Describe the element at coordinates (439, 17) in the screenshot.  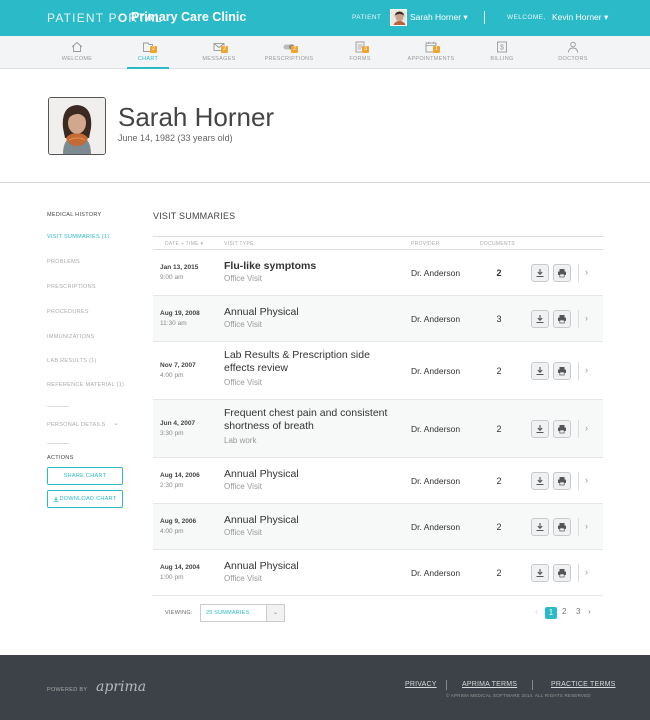
I see `patient-switcher: Sarah Horner ▾` at that location.